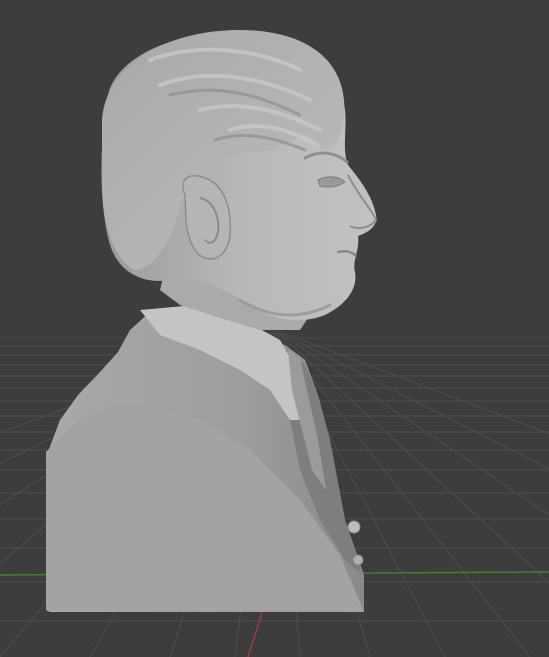 Image resolution: width=549 pixels, height=657 pixels. Describe the element at coordinates (354, 527) in the screenshot. I see `jacket-button` at that location.